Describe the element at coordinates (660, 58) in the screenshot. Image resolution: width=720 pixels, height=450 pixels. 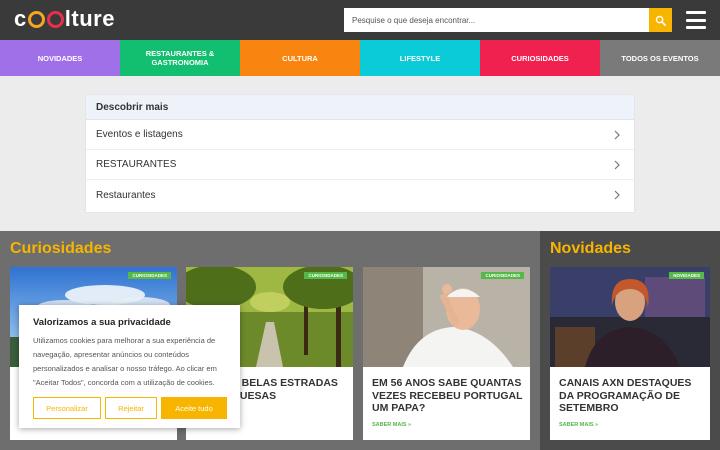
I see `nav-item-todos-os-eventos: TODOS OS EVENTOS` at that location.